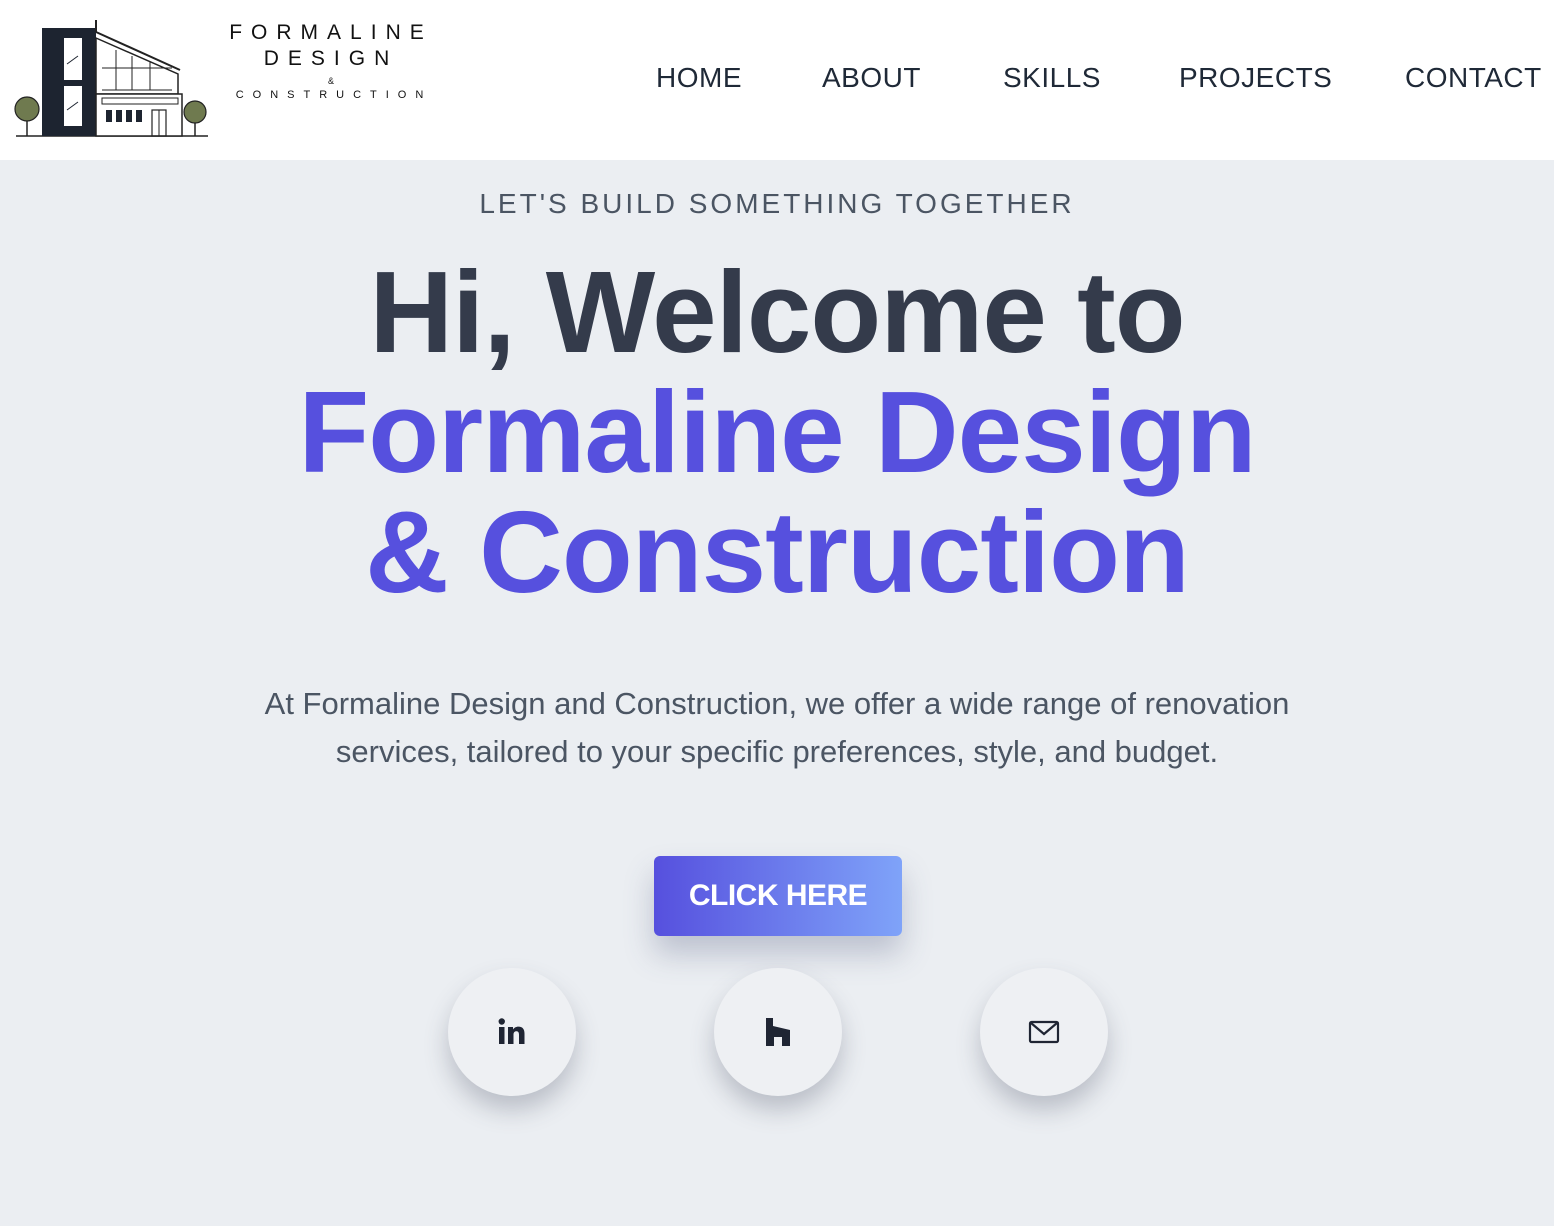  I want to click on hero-title-line1: Hi, Welcome to, so click(777, 312).